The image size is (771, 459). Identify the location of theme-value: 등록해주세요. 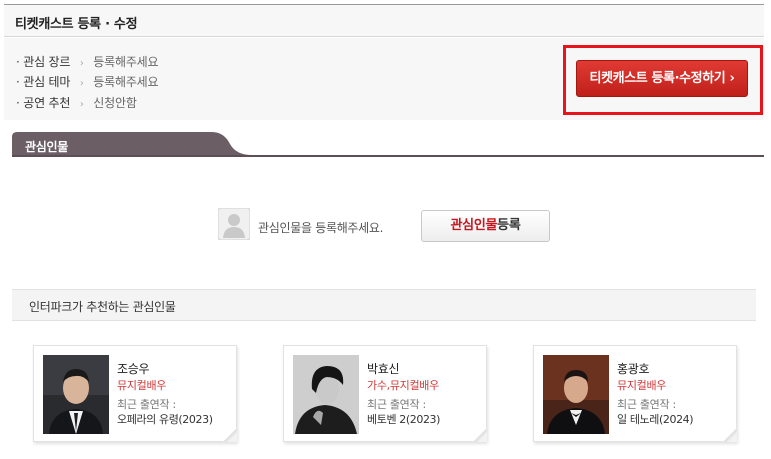
(126, 82).